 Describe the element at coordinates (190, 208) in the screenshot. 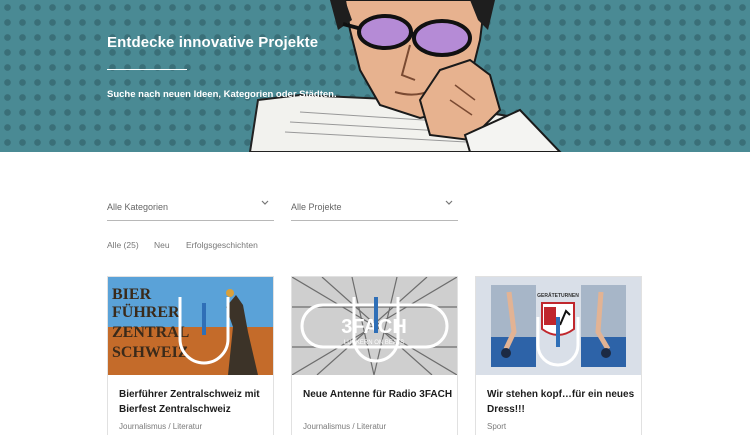

I see `category-select: Alle Kategorien` at that location.